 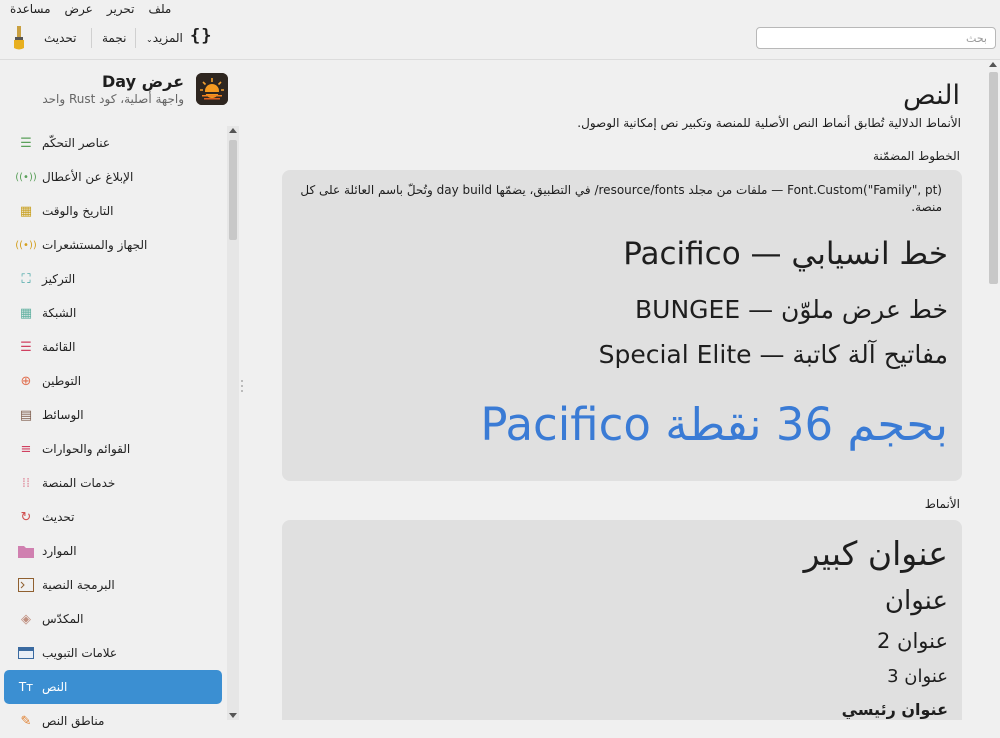 I want to click on update-button: تحديث, so click(x=60, y=38).